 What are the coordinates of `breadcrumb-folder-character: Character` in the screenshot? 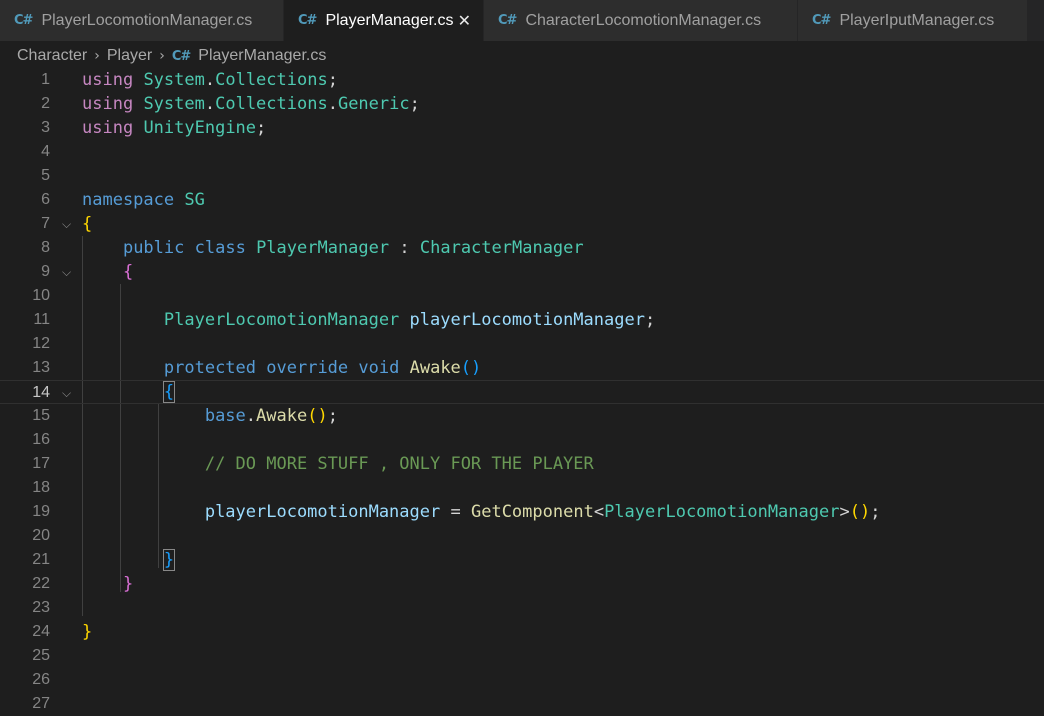 It's located at (52, 56).